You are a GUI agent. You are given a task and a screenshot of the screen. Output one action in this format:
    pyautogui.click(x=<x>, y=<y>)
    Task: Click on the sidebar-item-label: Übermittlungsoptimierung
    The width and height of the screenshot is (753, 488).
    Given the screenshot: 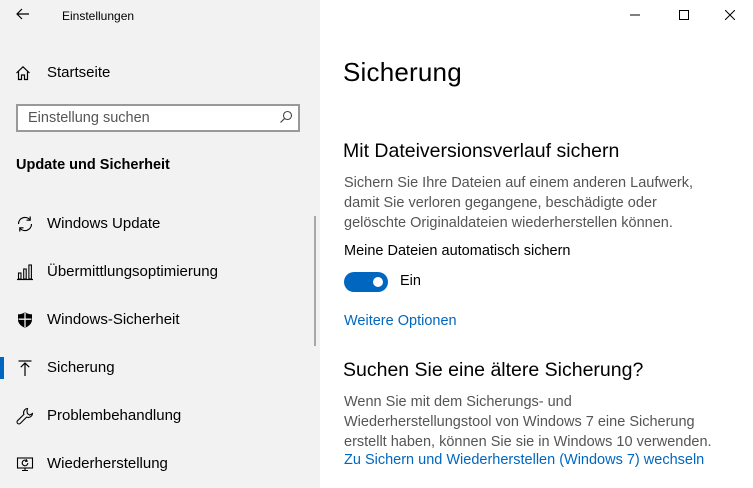 What is the action you would take?
    pyautogui.click(x=132, y=271)
    